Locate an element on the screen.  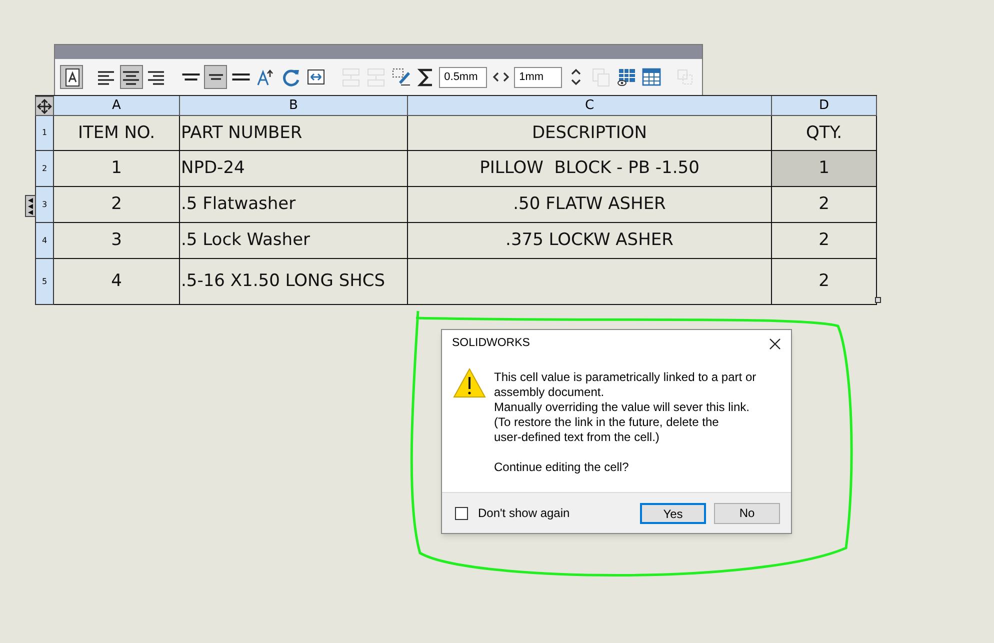
column-header: B is located at coordinates (294, 106).